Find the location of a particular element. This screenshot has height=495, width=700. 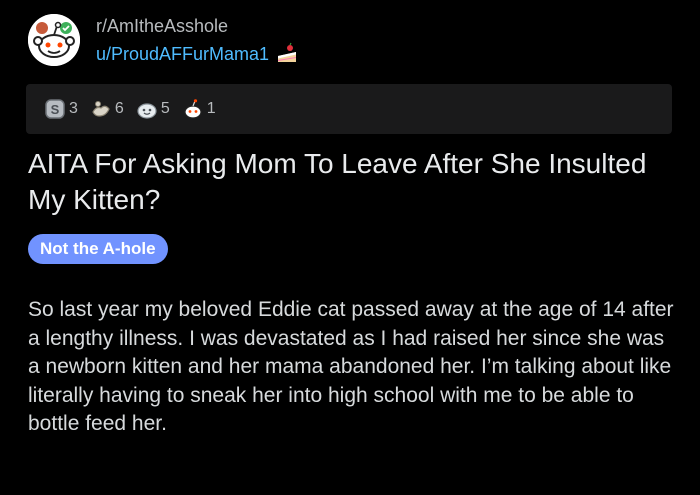

wholesome-award-icon is located at coordinates (147, 111).